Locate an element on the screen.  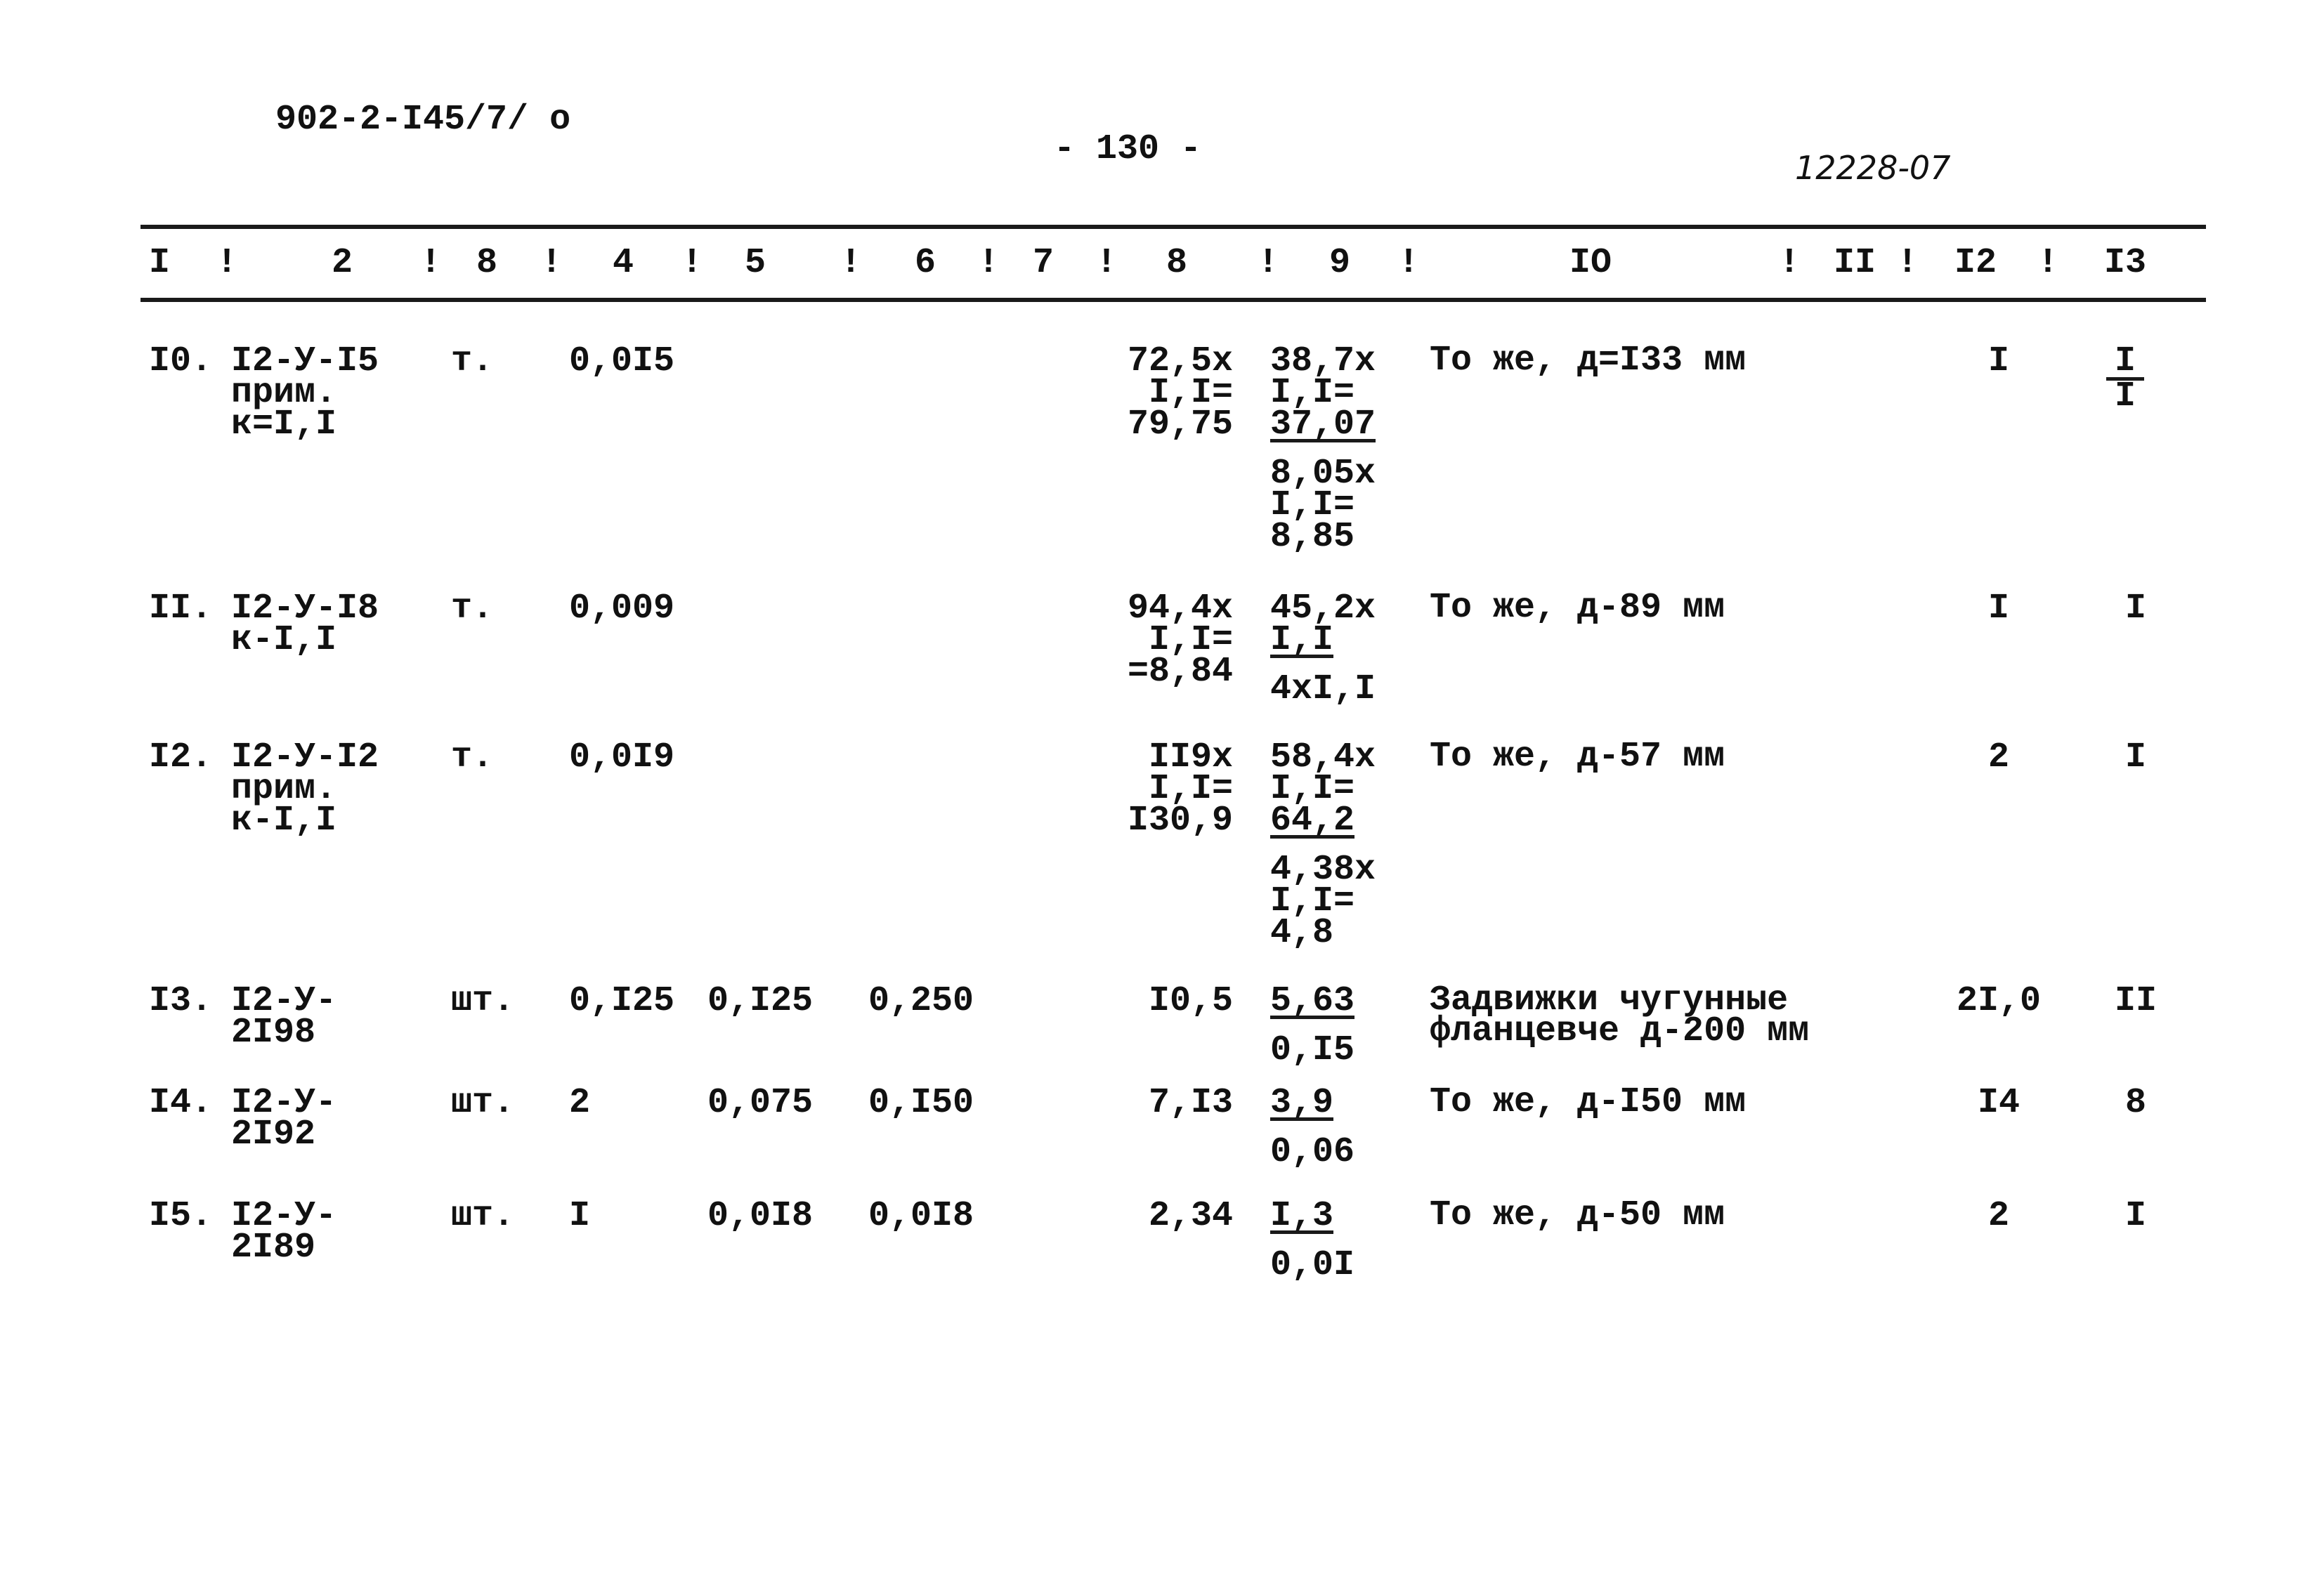
column-header: I3 is located at coordinates (2125, 263).